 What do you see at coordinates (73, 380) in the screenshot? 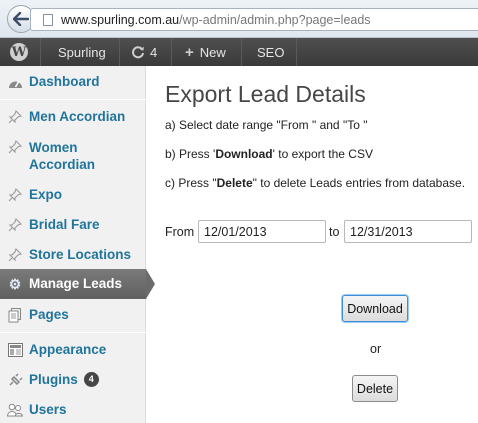
I see `sidebar-item-plugins: Plugins 4` at bounding box center [73, 380].